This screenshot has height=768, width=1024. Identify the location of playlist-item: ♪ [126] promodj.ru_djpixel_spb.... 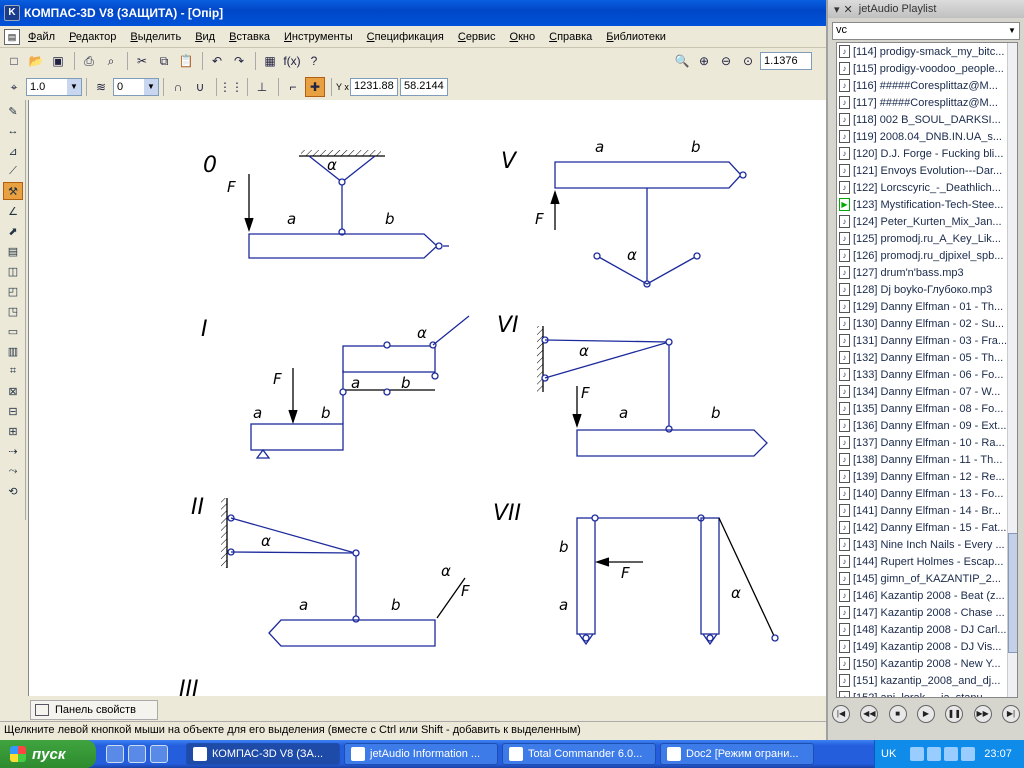
(927, 255).